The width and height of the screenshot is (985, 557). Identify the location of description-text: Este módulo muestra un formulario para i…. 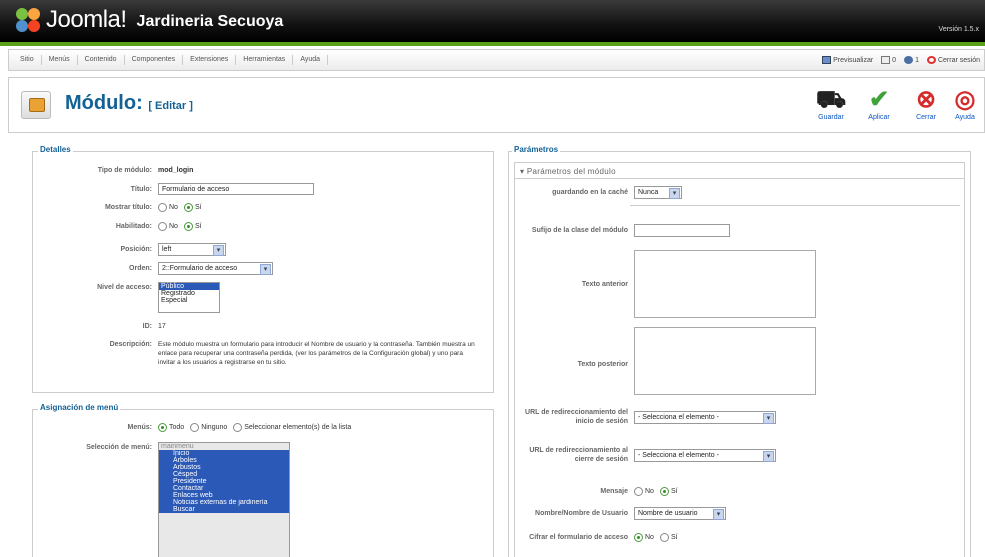
(316, 353).